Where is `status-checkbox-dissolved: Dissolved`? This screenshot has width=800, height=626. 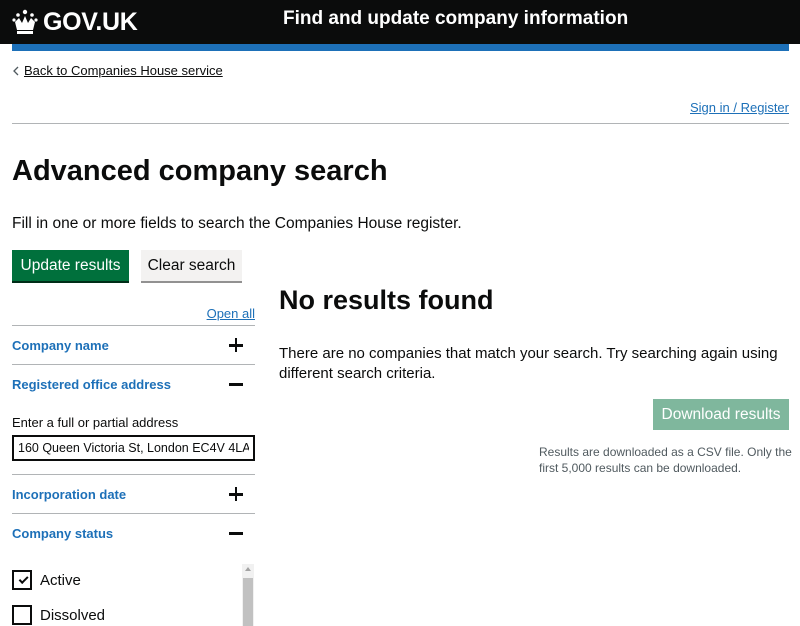
status-checkbox-dissolved: Dissolved is located at coordinates (58, 615).